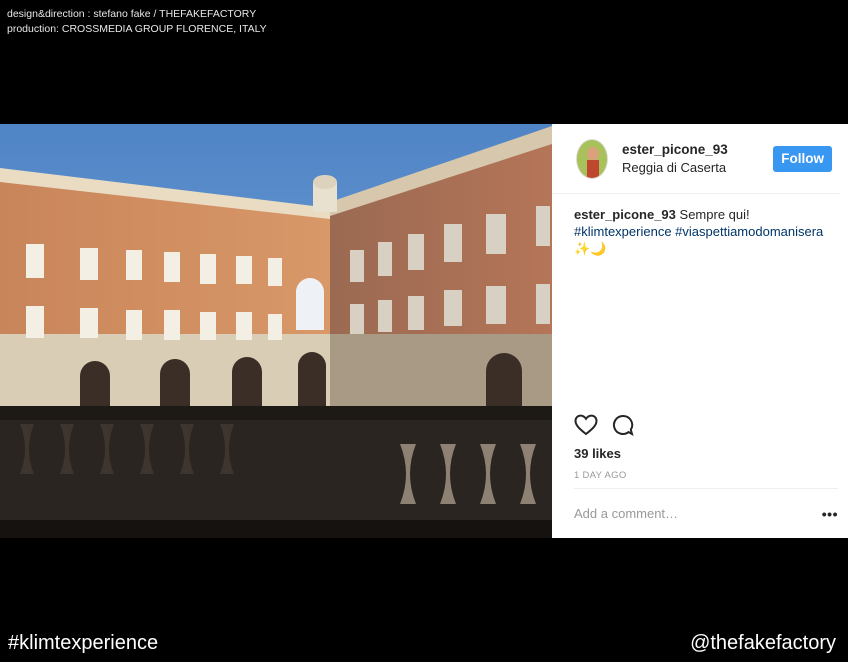  What do you see at coordinates (604, 425) in the screenshot?
I see `post-actions` at bounding box center [604, 425].